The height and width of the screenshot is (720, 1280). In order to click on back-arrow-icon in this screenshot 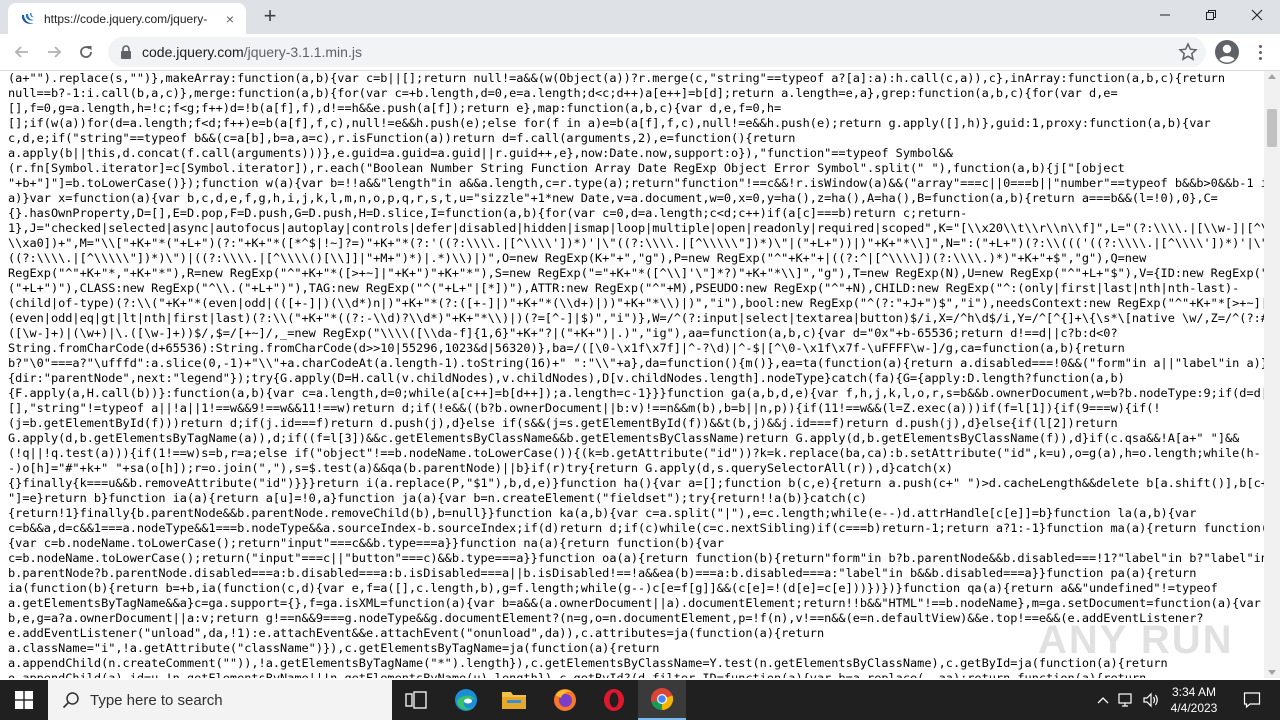, I will do `click(21, 52)`.